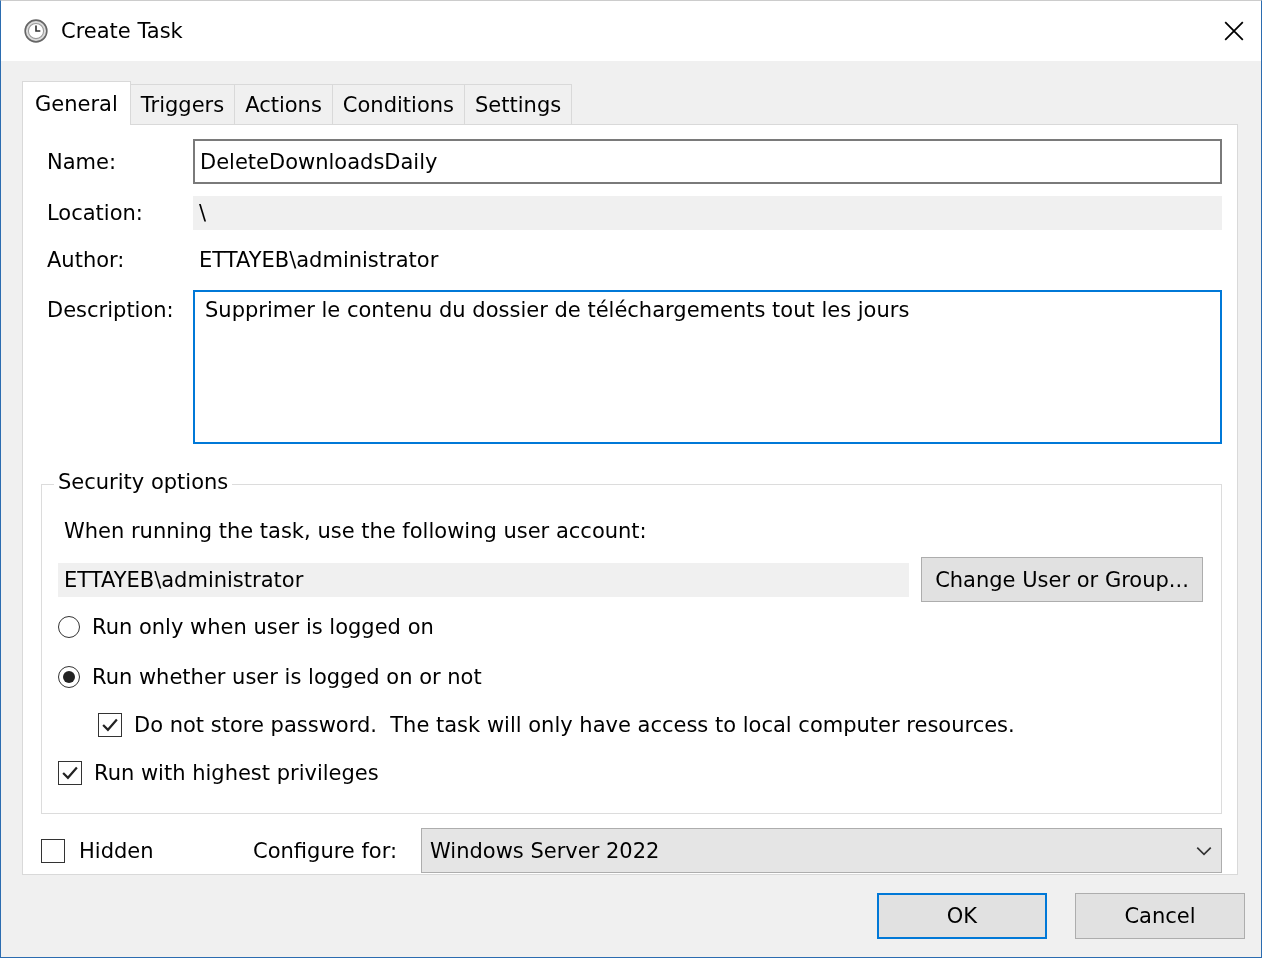  Describe the element at coordinates (263, 627) in the screenshot. I see `radio-label: Run only when user is logged on` at that location.